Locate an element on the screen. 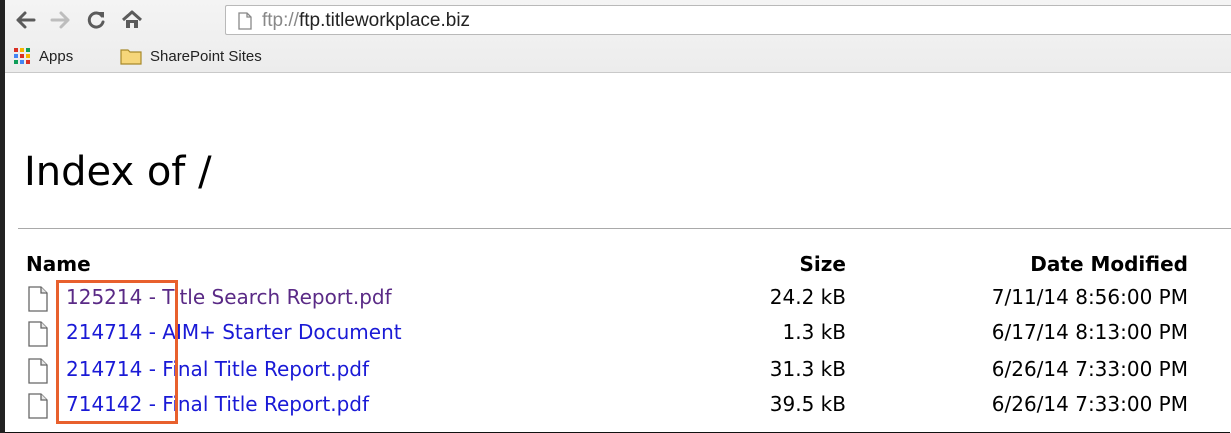 The image size is (1231, 433). bookmark-apps-label: Apps is located at coordinates (56, 56).